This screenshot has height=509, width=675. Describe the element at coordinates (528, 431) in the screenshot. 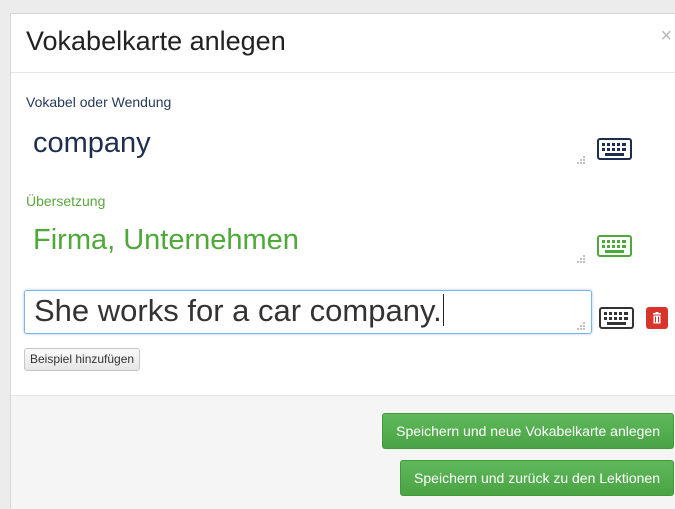

I see `save-and-new-button: Speichern und neue Vokabelkarte anlegen` at that location.